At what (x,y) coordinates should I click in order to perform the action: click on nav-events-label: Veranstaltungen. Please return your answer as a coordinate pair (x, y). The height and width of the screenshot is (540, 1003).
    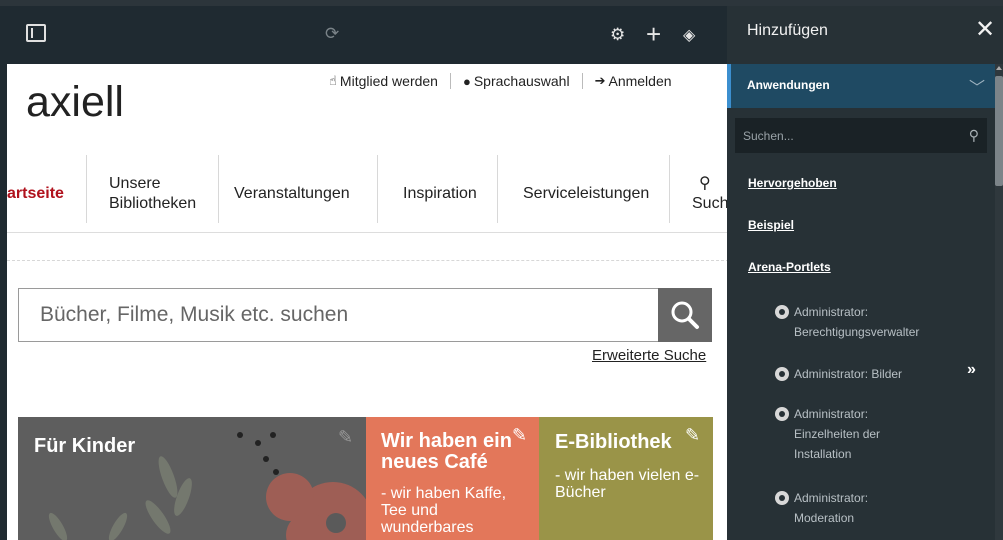
    Looking at the image, I should click on (292, 193).